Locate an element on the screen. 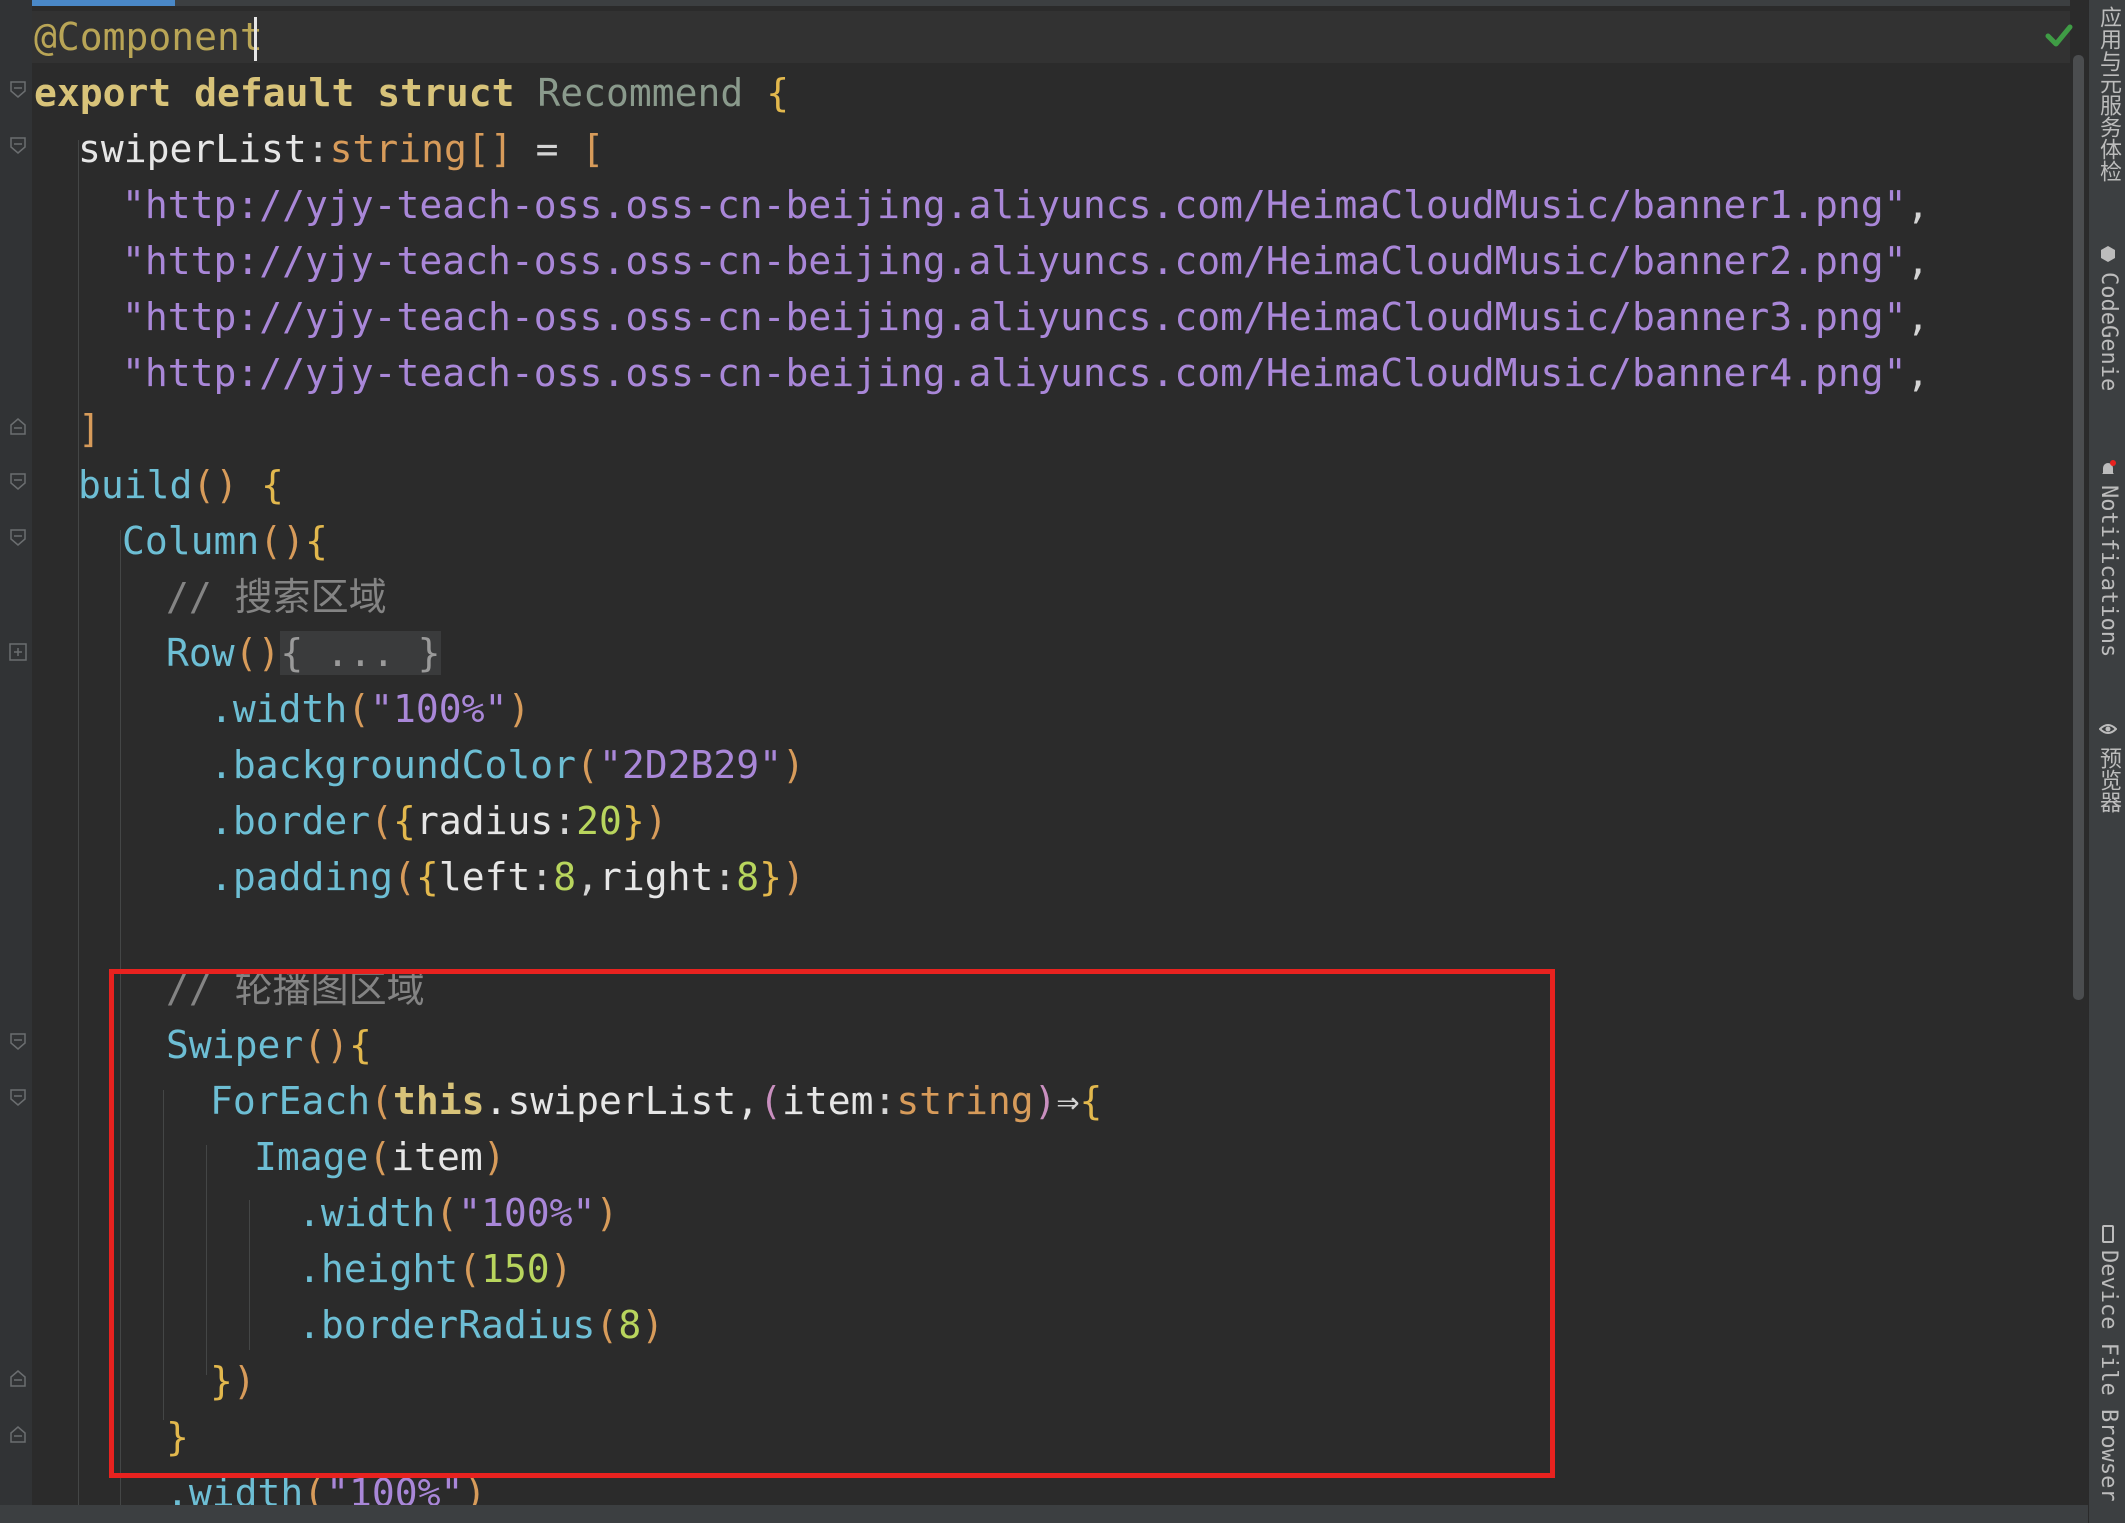 The height and width of the screenshot is (1523, 2125). code-line: export default struct Recommend { is located at coordinates (411, 93).